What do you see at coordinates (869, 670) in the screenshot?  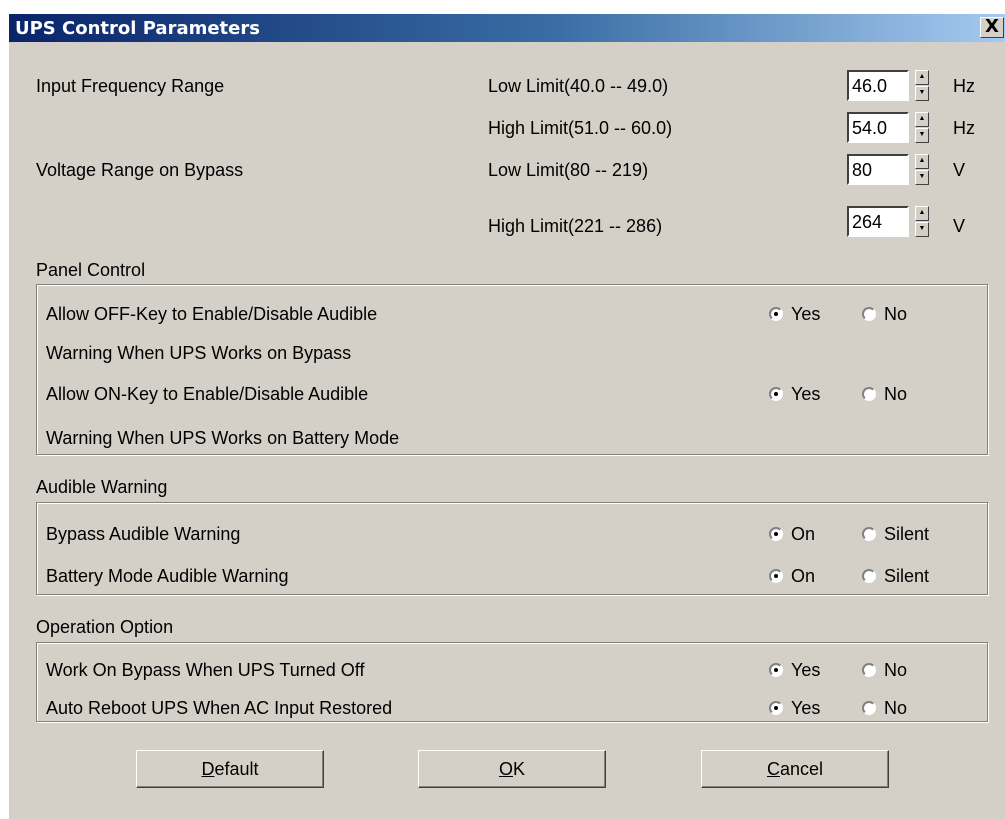 I see `bypass-off-no-radio` at bounding box center [869, 670].